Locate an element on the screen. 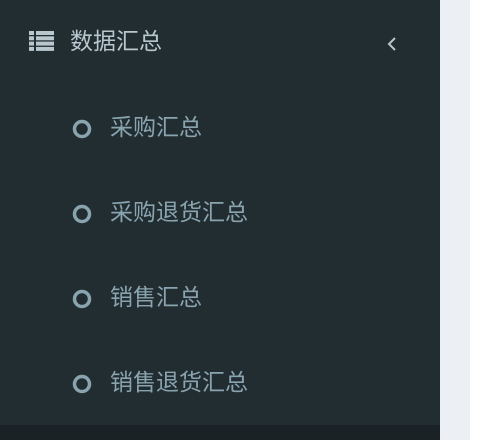  section-label: 数据汇总 is located at coordinates (116, 42).